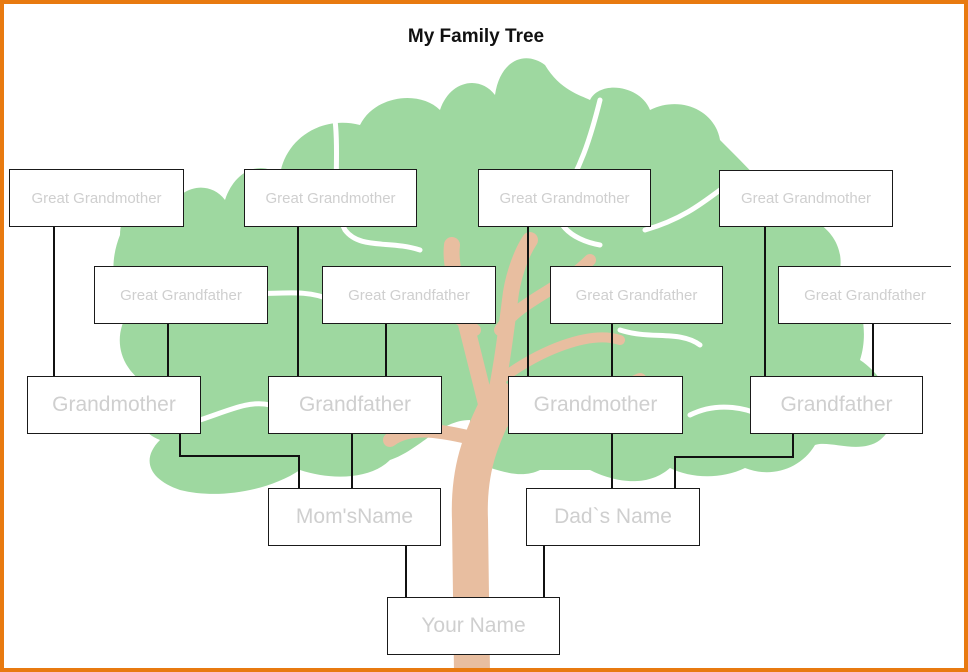  Describe the element at coordinates (476, 36) in the screenshot. I see `page-title: My Family Tree` at that location.